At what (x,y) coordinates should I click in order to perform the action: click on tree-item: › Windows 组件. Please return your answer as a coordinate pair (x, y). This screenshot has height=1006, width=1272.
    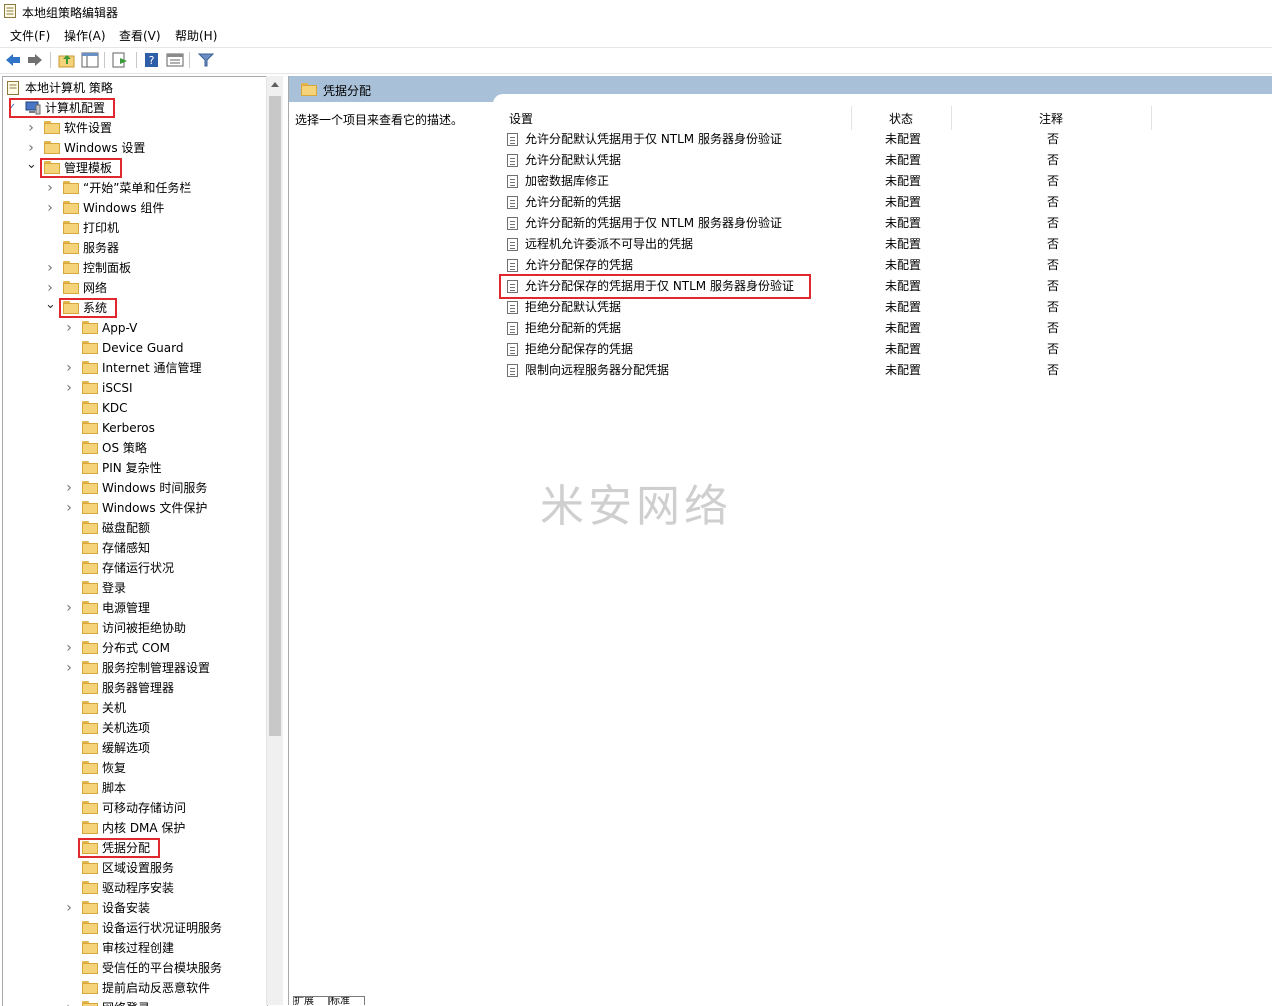
    Looking at the image, I should click on (134, 208).